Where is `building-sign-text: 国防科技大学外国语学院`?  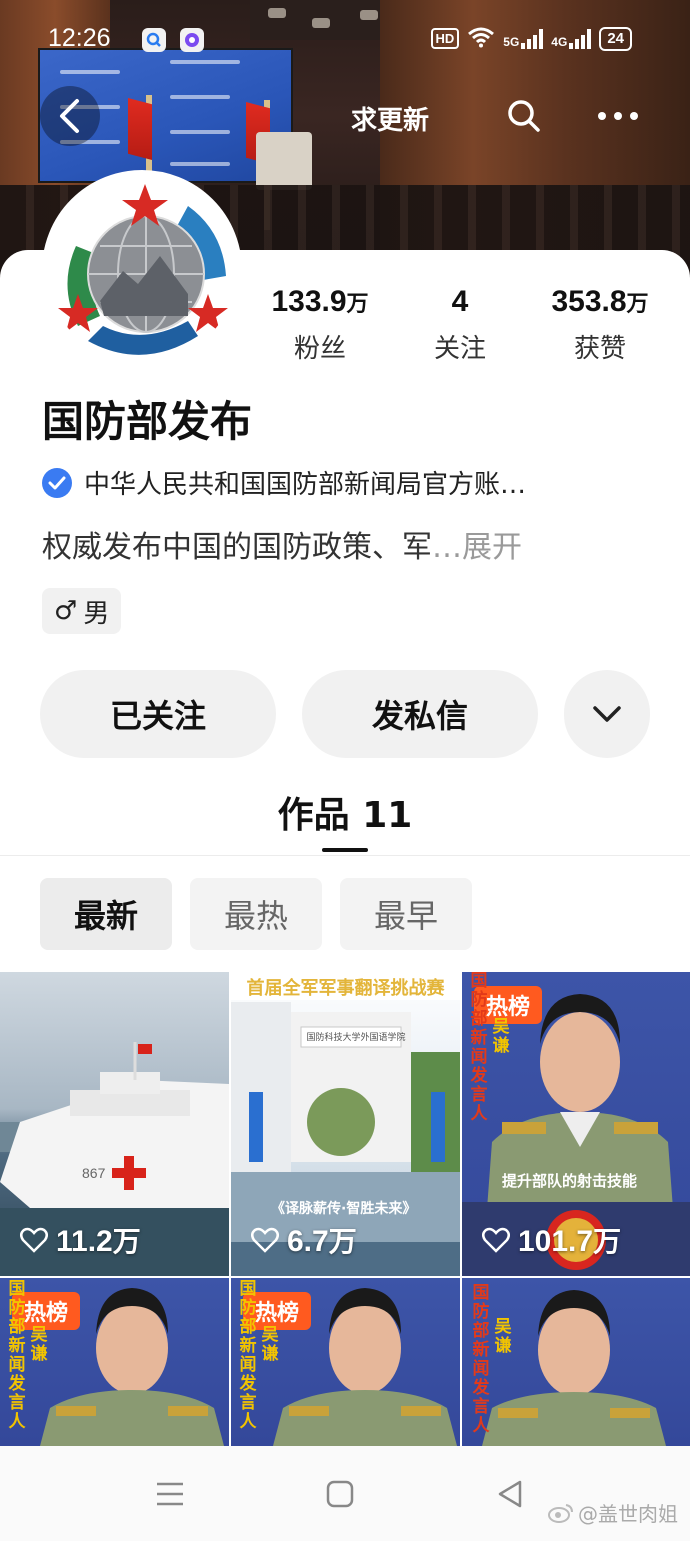
building-sign-text: 国防科技大学外国语学院 is located at coordinates (356, 1038).